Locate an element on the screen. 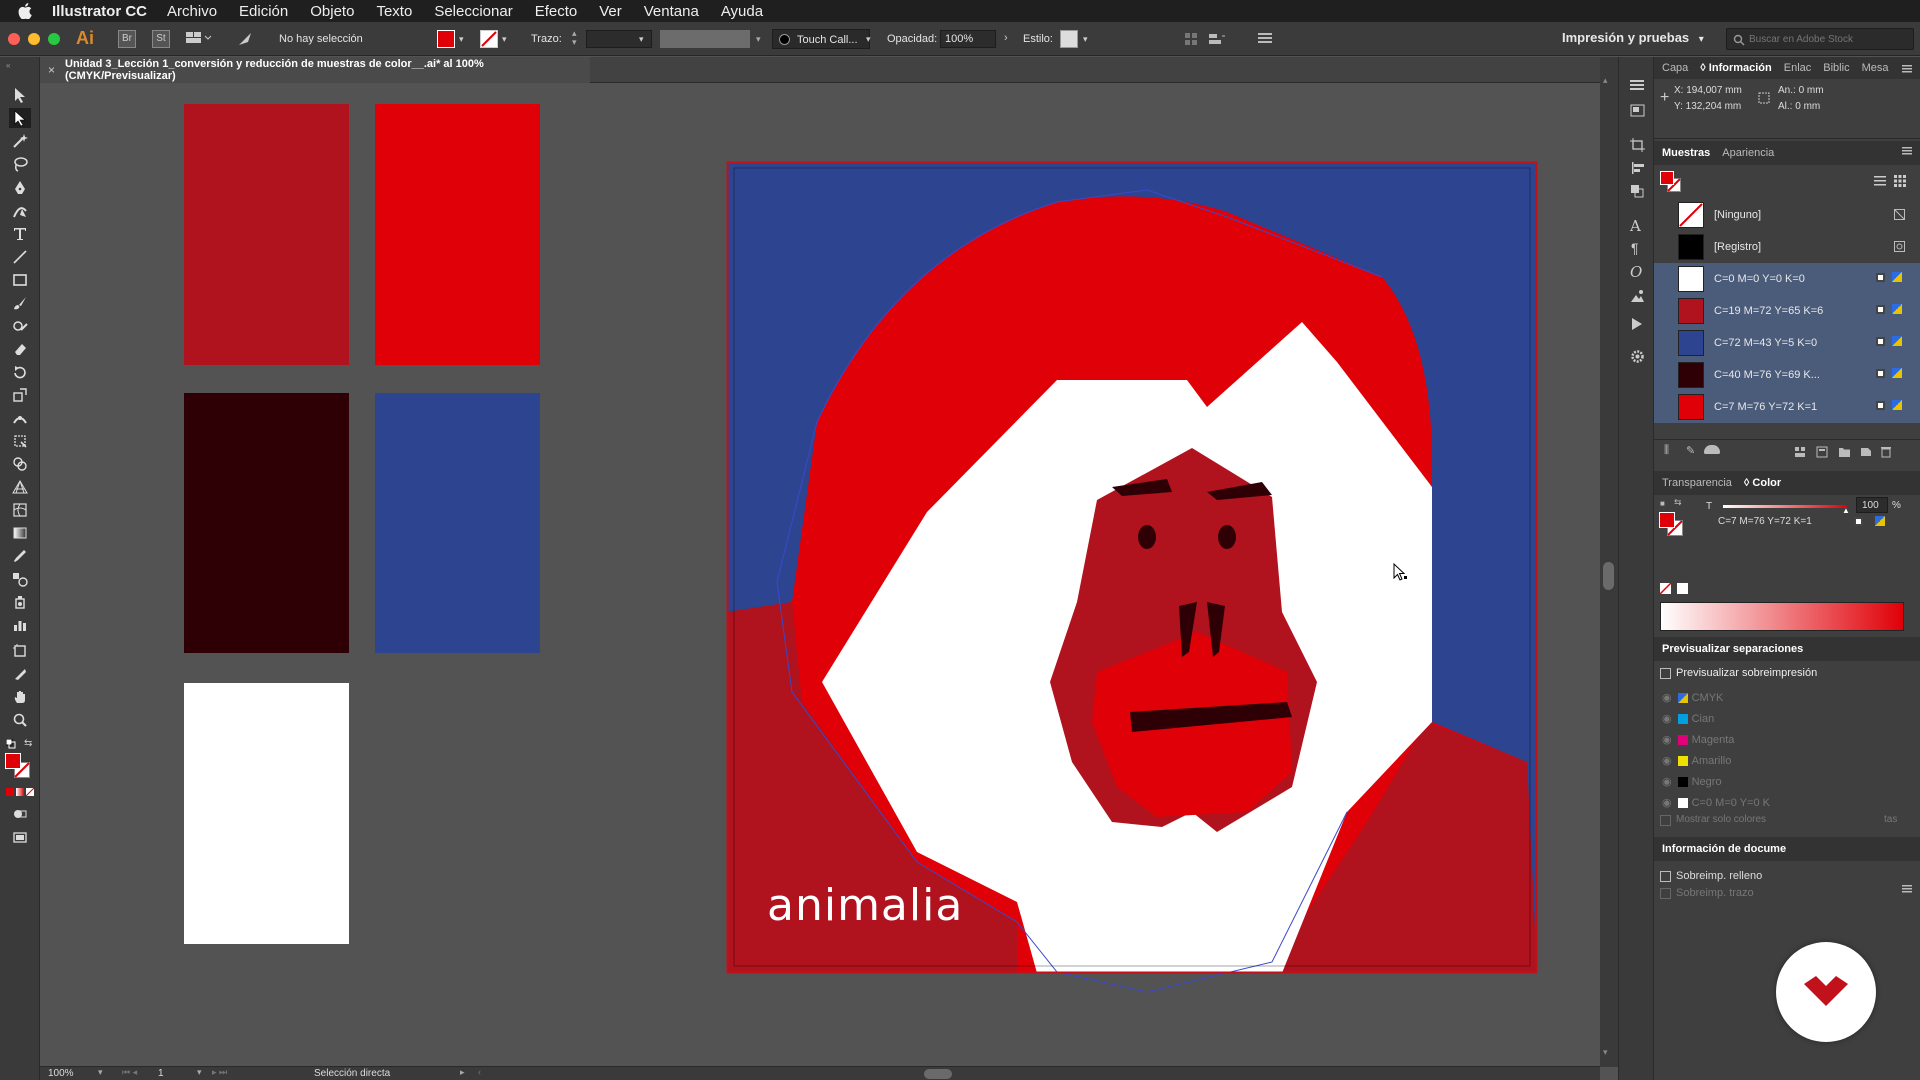  swatches-fill-indicator is located at coordinates (1667, 178).